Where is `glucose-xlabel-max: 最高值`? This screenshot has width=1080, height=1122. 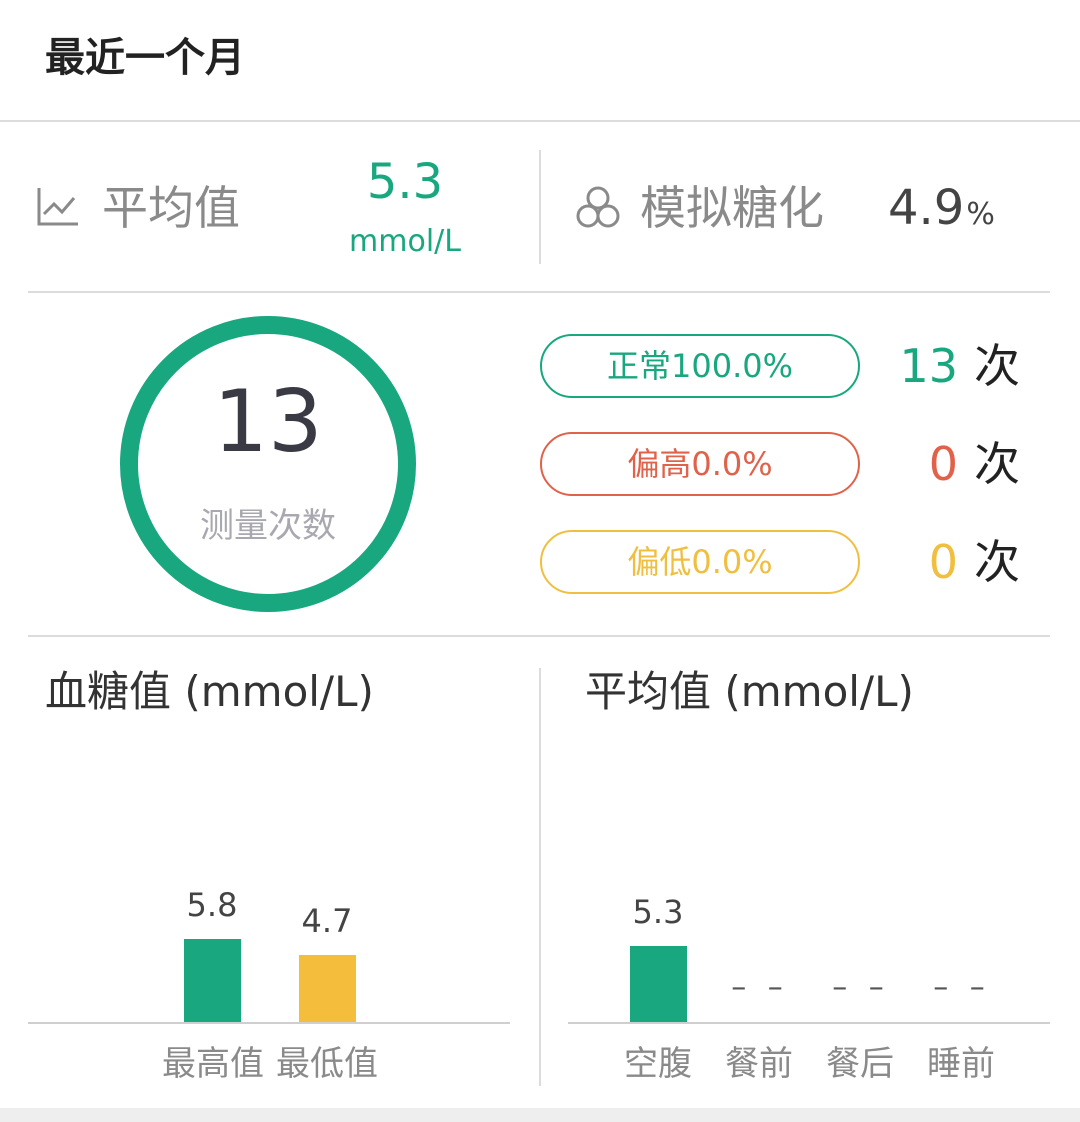
glucose-xlabel-max: 最高值 is located at coordinates (213, 1064).